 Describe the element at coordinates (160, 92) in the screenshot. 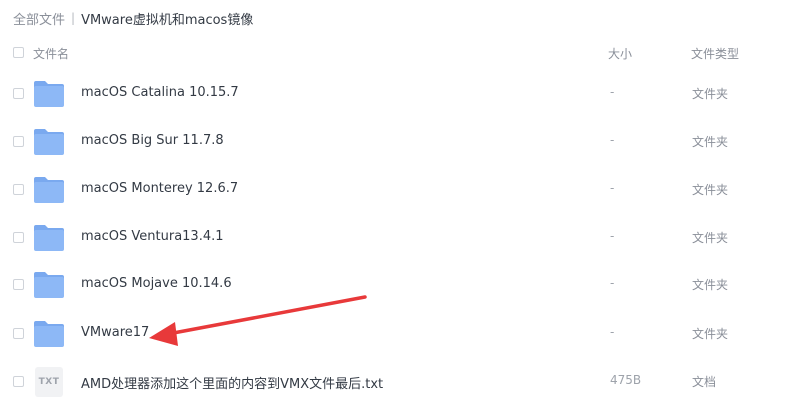

I see `file-name: macOS Catalina 10.15.7` at that location.